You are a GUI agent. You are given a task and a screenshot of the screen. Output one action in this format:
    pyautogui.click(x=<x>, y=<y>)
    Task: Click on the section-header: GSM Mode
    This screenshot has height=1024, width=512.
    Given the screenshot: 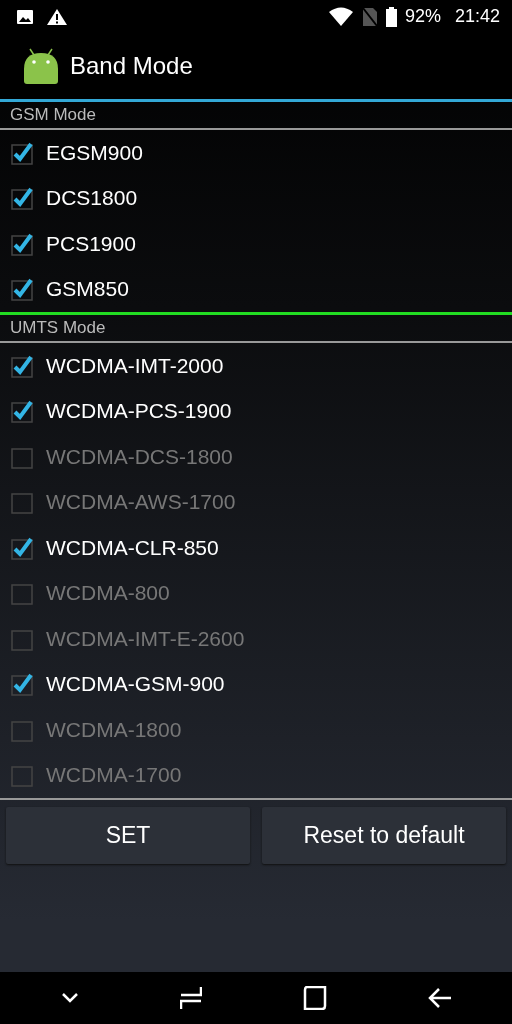 What is the action you would take?
    pyautogui.click(x=53, y=115)
    